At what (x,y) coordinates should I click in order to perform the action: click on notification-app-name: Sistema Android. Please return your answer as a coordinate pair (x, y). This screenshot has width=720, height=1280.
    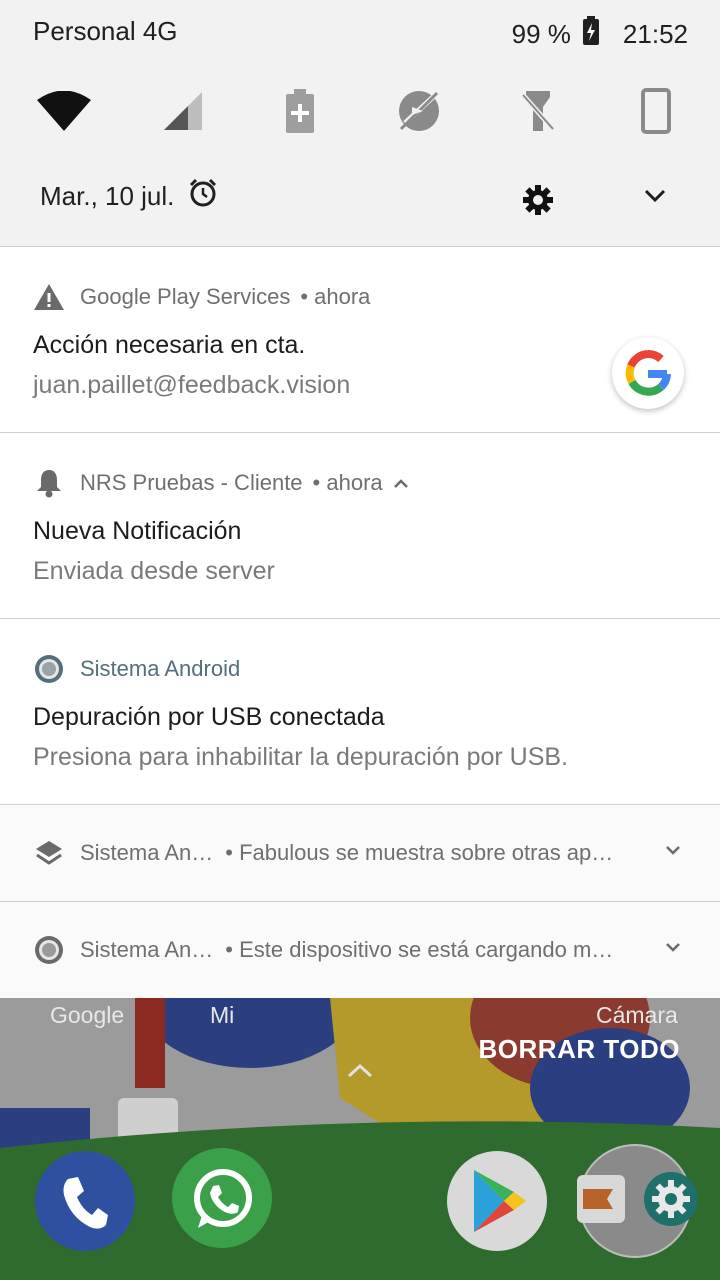
    Looking at the image, I should click on (160, 668).